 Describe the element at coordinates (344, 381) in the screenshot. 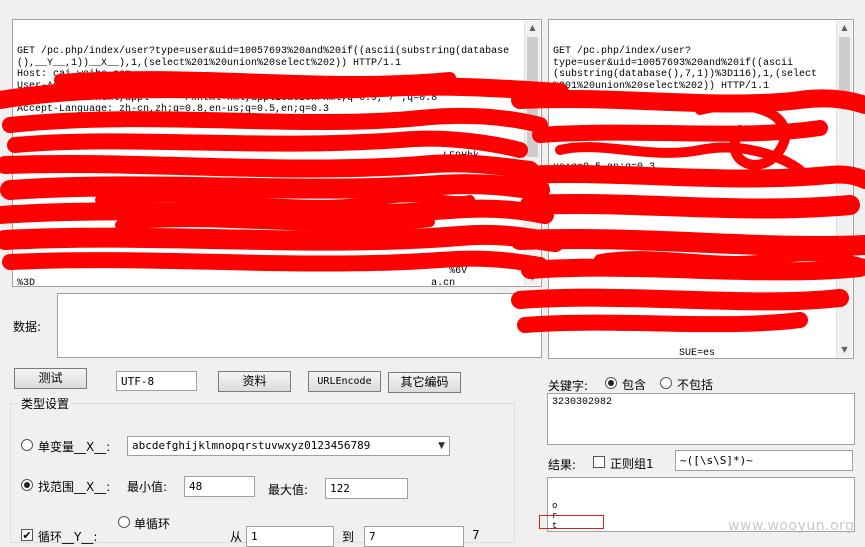

I see `urlencode-button: URLEncode` at that location.